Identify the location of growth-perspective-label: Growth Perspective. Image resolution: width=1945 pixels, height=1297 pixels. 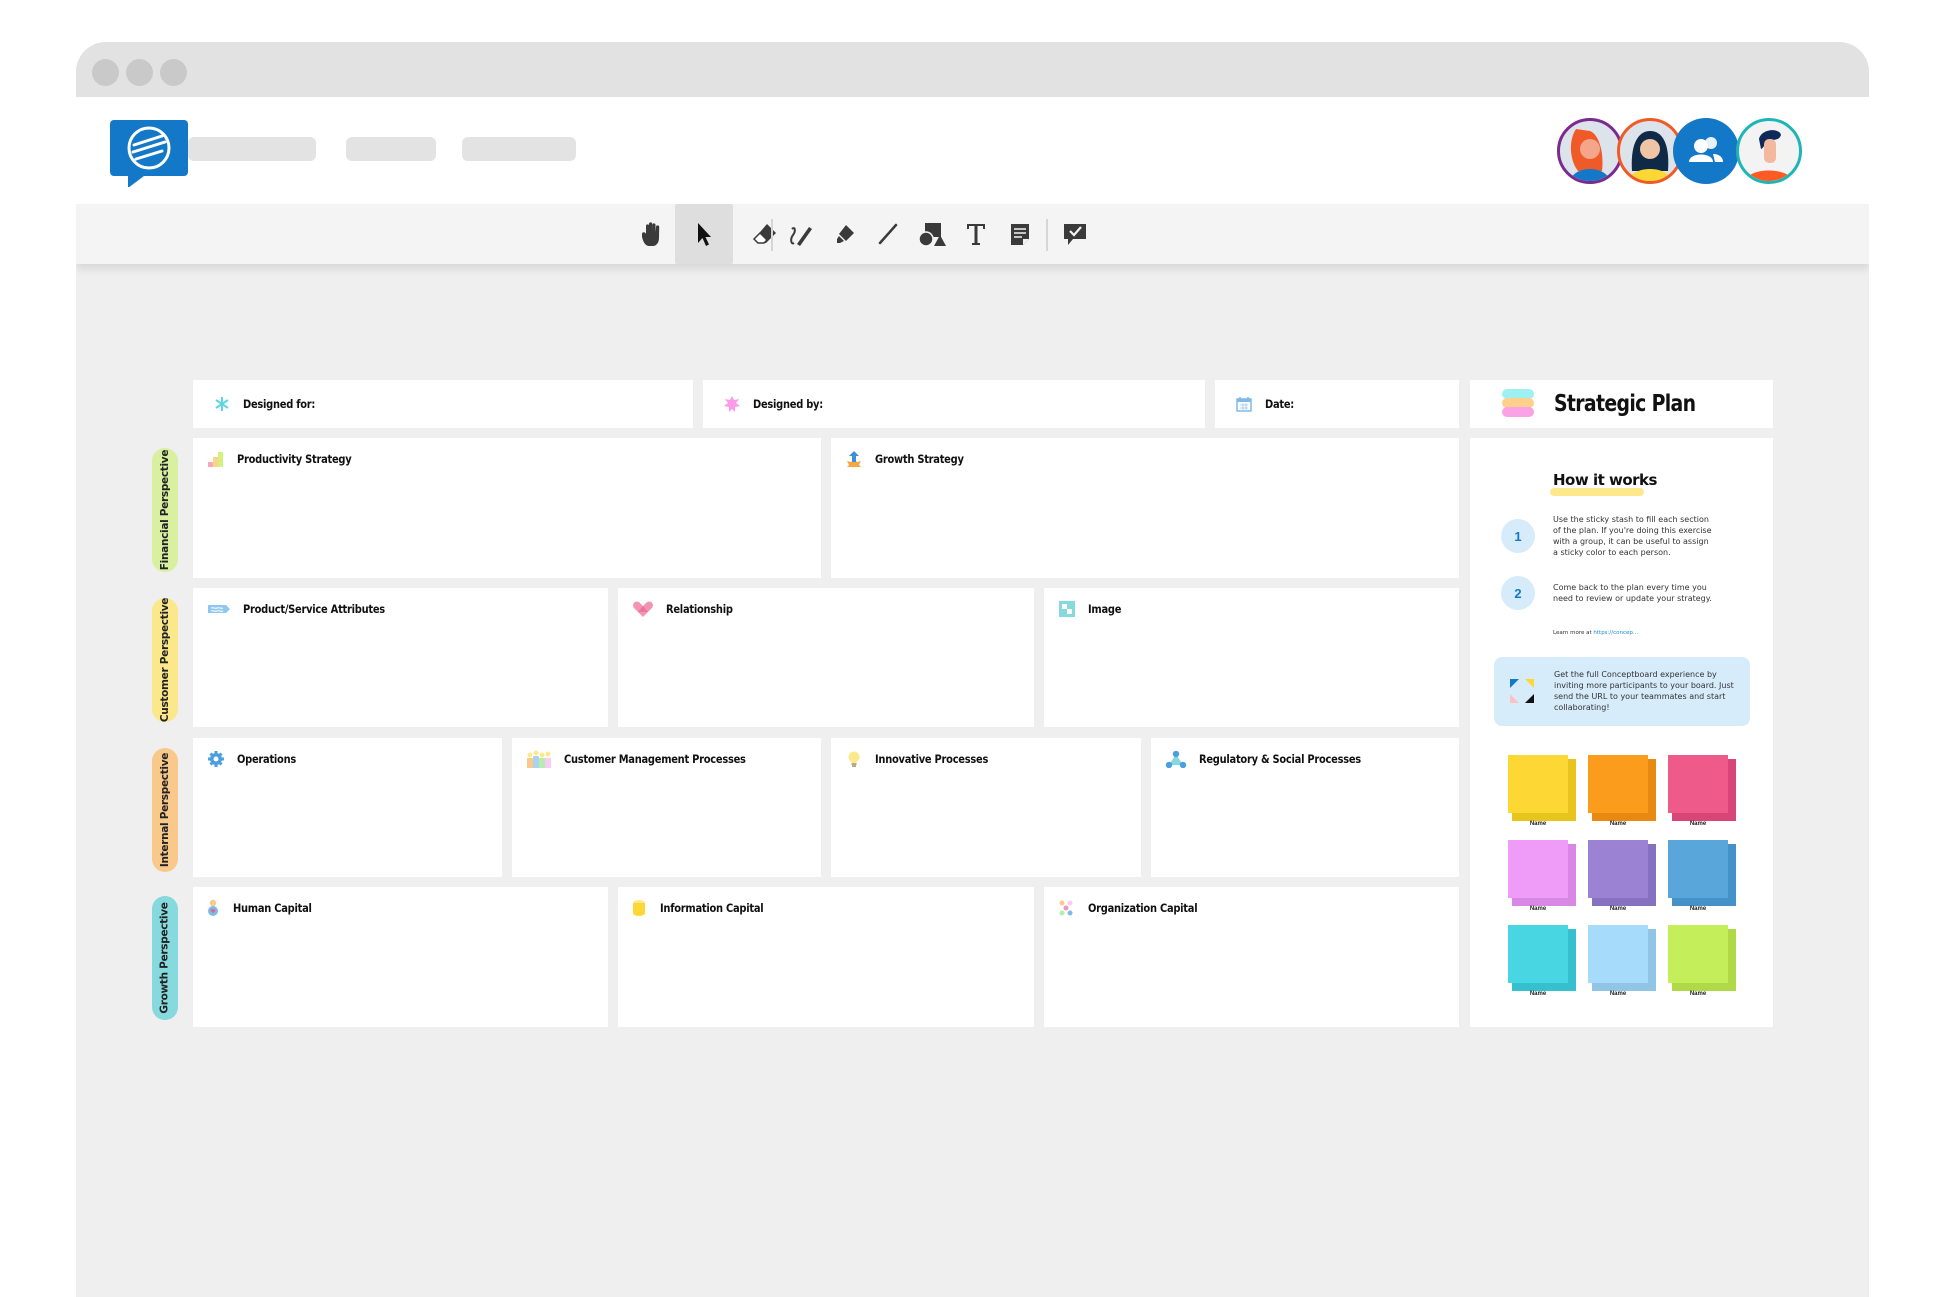
(165, 958).